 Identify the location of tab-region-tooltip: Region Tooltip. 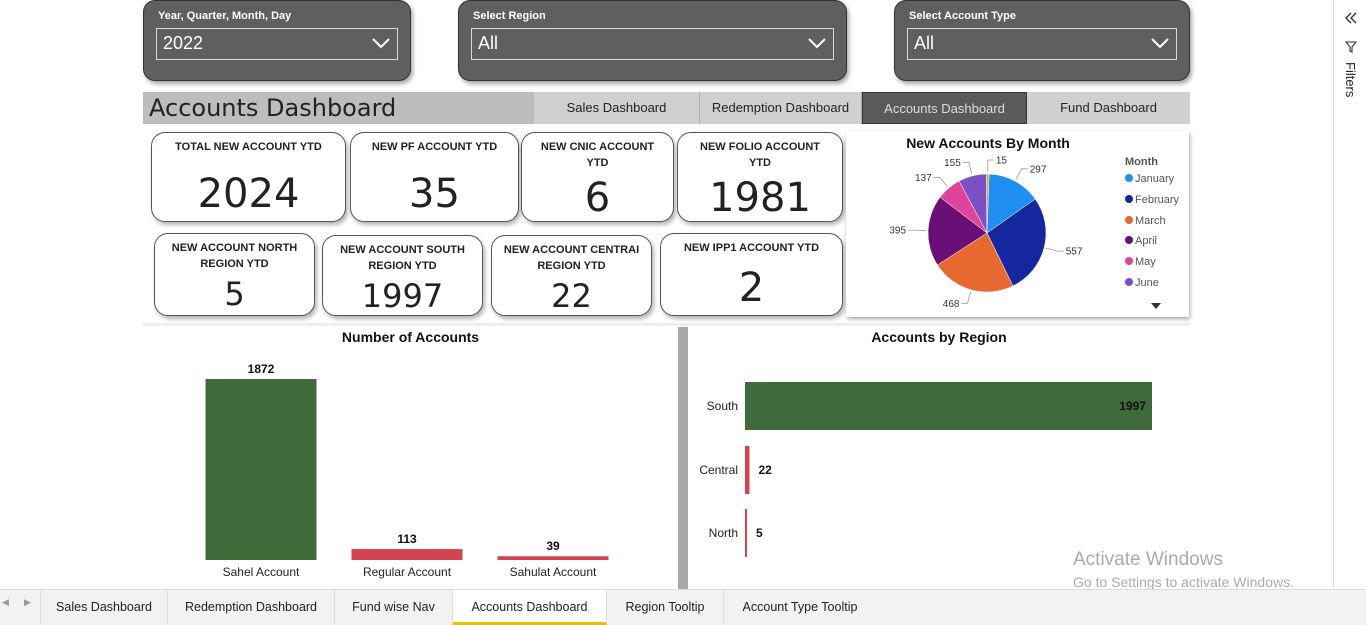
(665, 607).